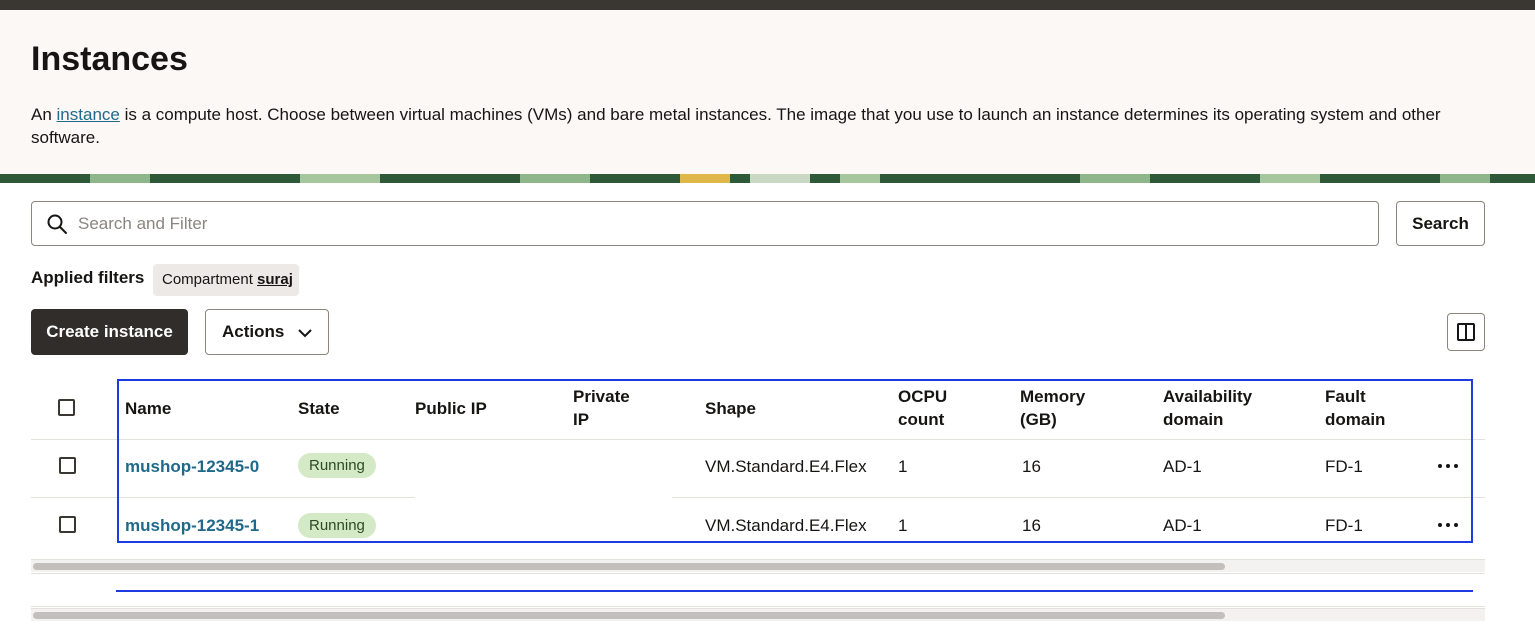  Describe the element at coordinates (109, 332) in the screenshot. I see `create-instance-button: Create instance` at that location.